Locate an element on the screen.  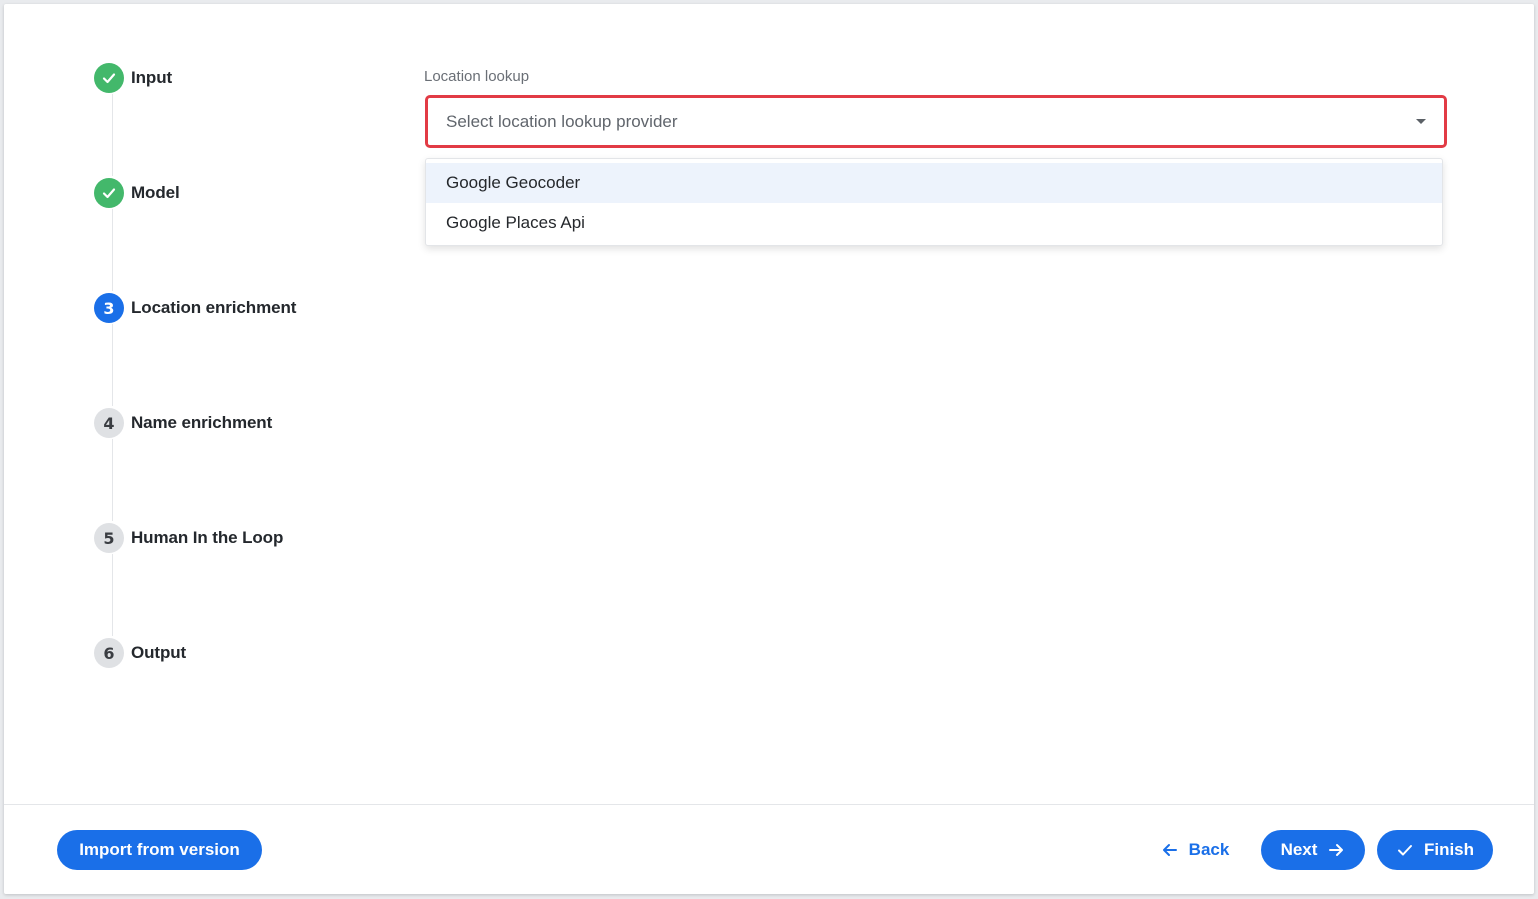
location-lookup-dropdown: Google Geocoder Google Places Api is located at coordinates (934, 202).